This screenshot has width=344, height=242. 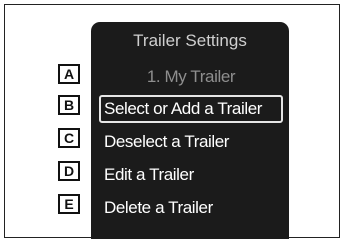 What do you see at coordinates (69, 105) in the screenshot?
I see `callout-label-b: B` at bounding box center [69, 105].